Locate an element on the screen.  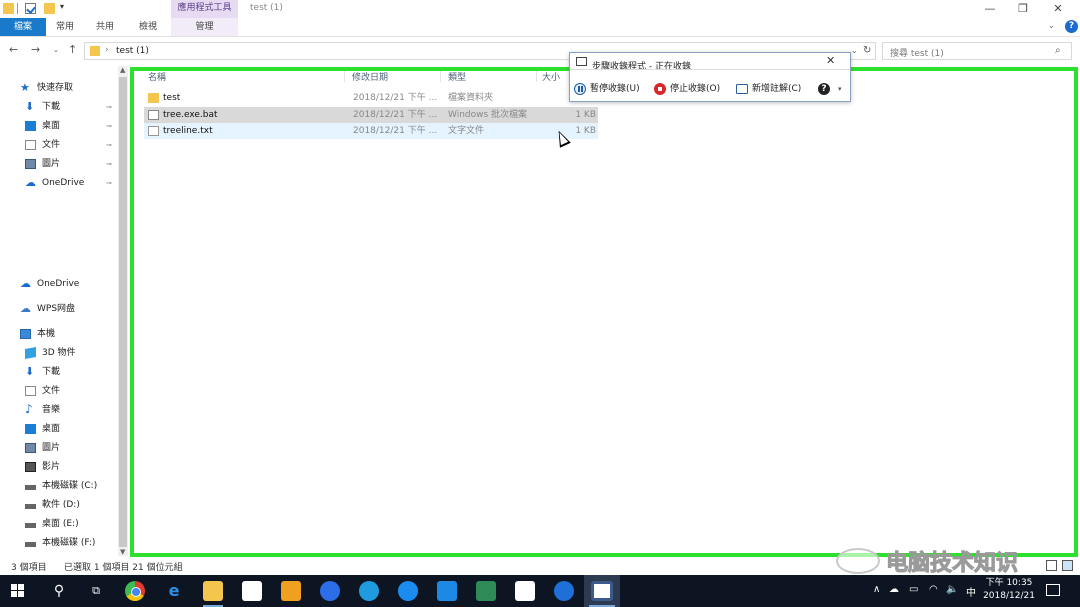
scrollbar-thumb is located at coordinates (123, 312).